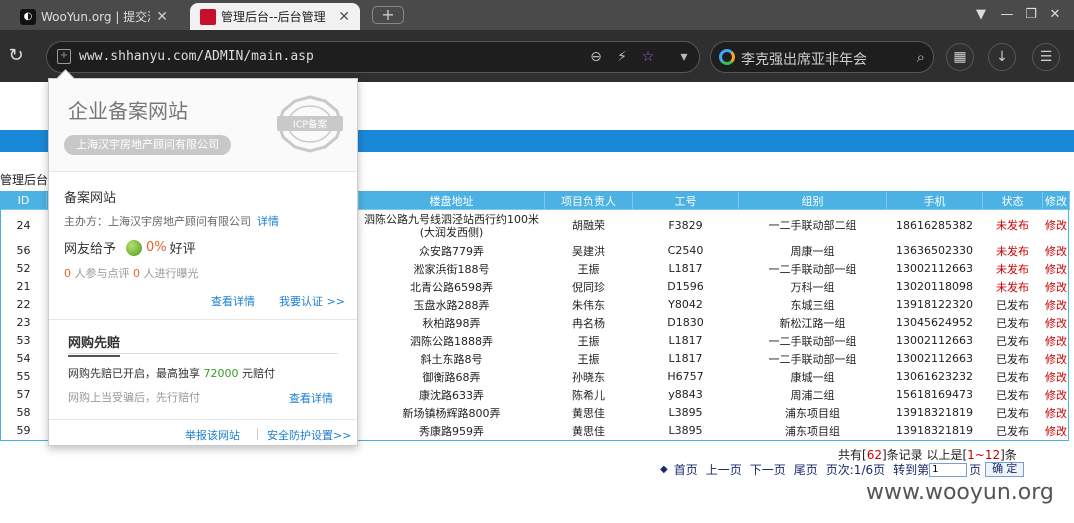  I want to click on icp-seal-icon: ICP备案, so click(310, 124).